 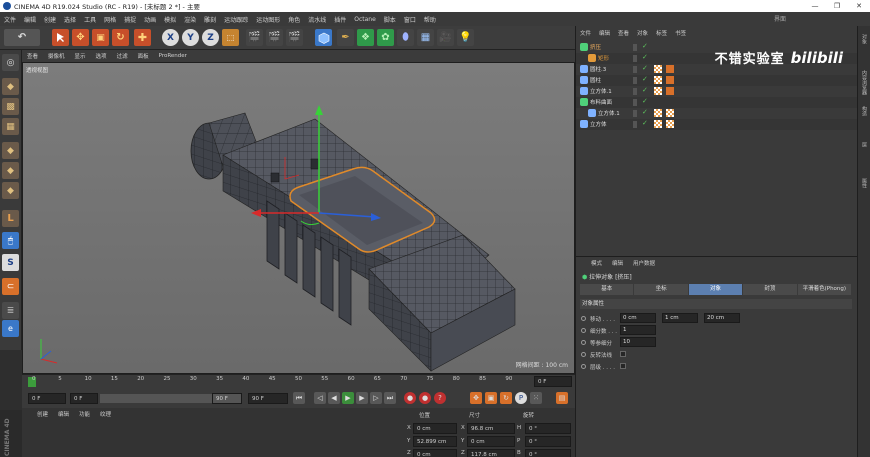 I want to click on menu-item: 帮助, so click(x=430, y=19).